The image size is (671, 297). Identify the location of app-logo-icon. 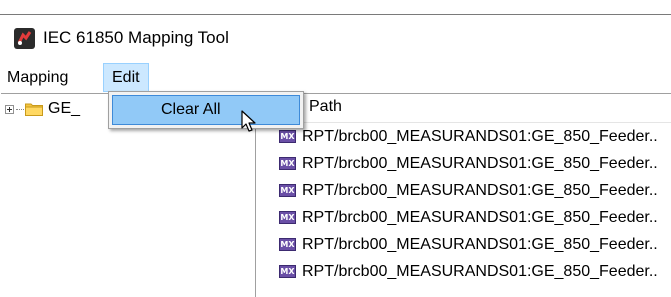
(24, 38).